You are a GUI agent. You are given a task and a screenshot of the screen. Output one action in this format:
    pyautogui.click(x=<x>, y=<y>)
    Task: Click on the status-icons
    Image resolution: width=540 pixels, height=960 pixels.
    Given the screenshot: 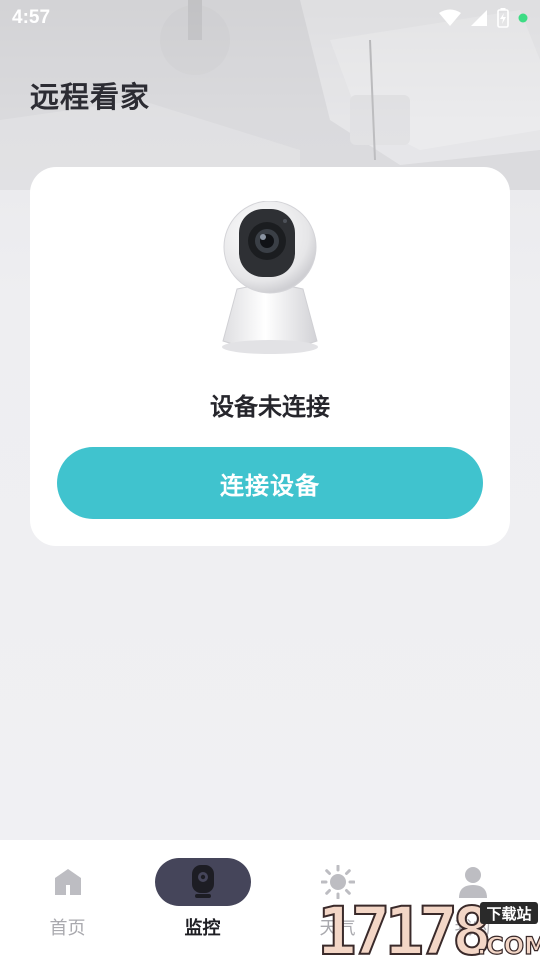 What is the action you would take?
    pyautogui.click(x=483, y=18)
    